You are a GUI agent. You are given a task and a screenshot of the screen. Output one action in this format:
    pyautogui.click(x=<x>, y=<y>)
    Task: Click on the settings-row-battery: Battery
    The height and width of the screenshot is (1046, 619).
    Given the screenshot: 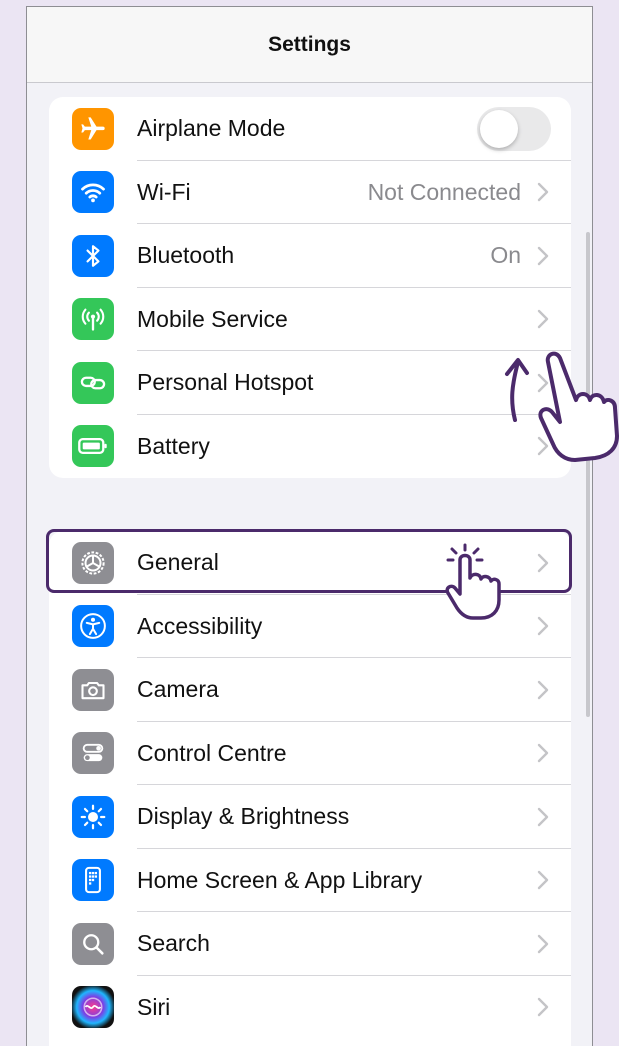 What is the action you would take?
    pyautogui.click(x=310, y=447)
    